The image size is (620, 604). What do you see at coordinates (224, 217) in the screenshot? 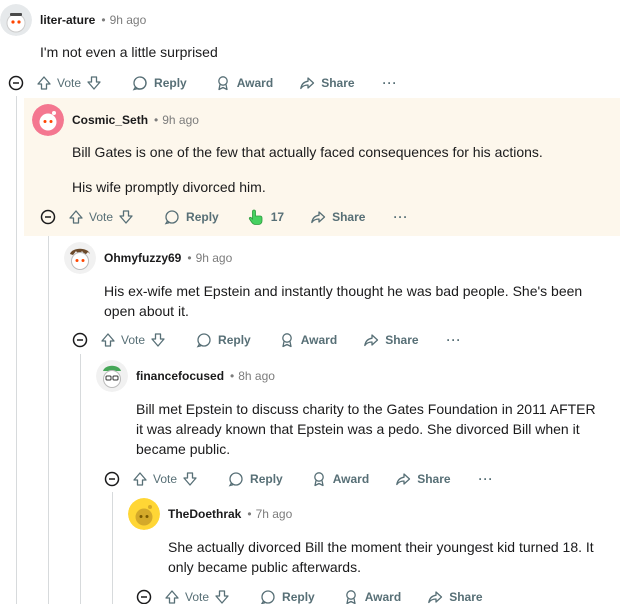
I see `comment-actions: Vote Reply 17 Share ···` at bounding box center [224, 217].